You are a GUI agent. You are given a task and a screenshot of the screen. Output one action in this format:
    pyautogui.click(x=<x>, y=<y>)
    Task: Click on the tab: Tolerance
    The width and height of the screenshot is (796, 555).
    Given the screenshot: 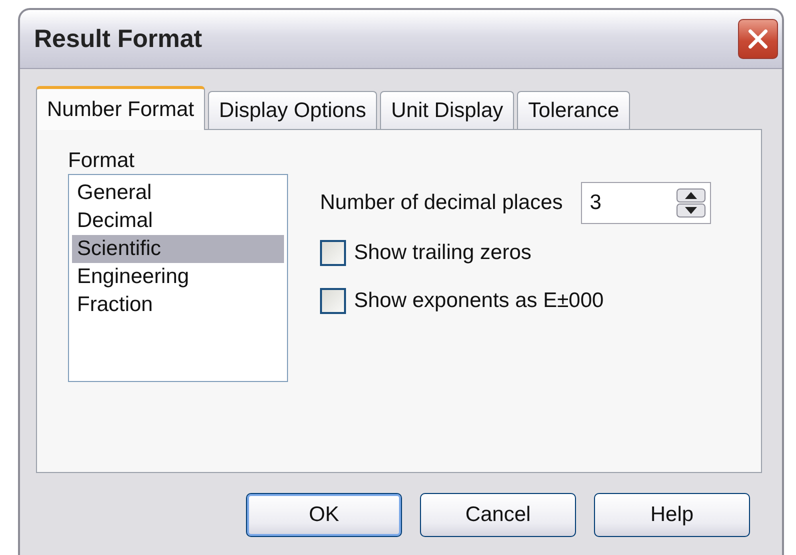 What is the action you would take?
    pyautogui.click(x=573, y=110)
    